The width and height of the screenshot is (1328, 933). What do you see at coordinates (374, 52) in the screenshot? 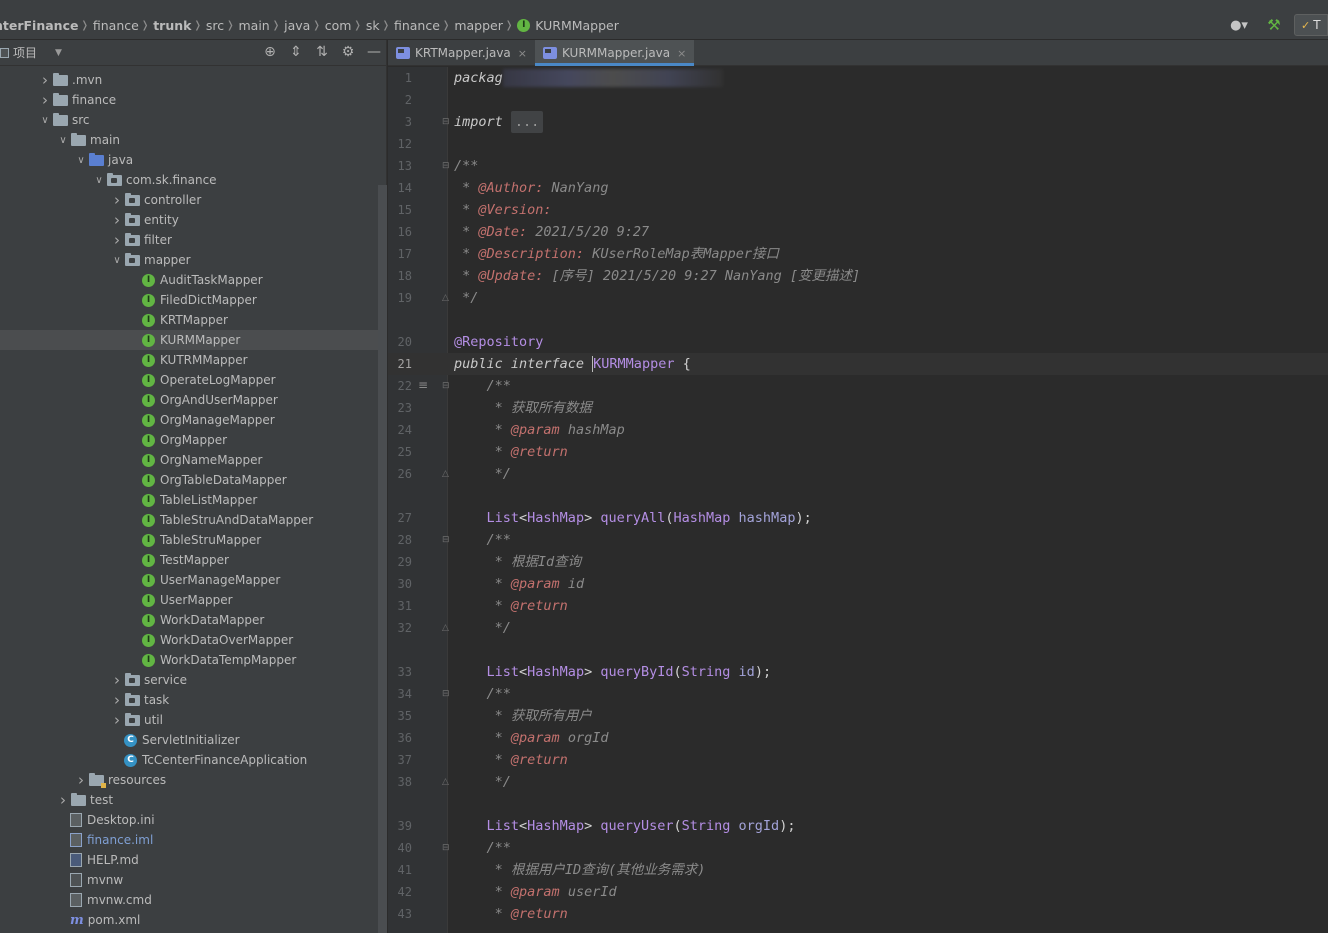
I see `hide-panel-icon: —` at bounding box center [374, 52].